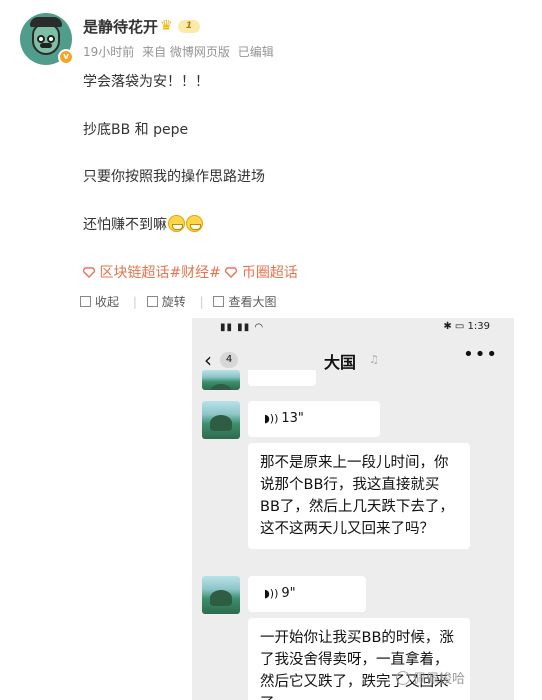 Image resolution: width=542 pixels, height=700 pixels. What do you see at coordinates (125, 225) in the screenshot?
I see `content-line-4-text: 还怕赚不到嘛` at bounding box center [125, 225].